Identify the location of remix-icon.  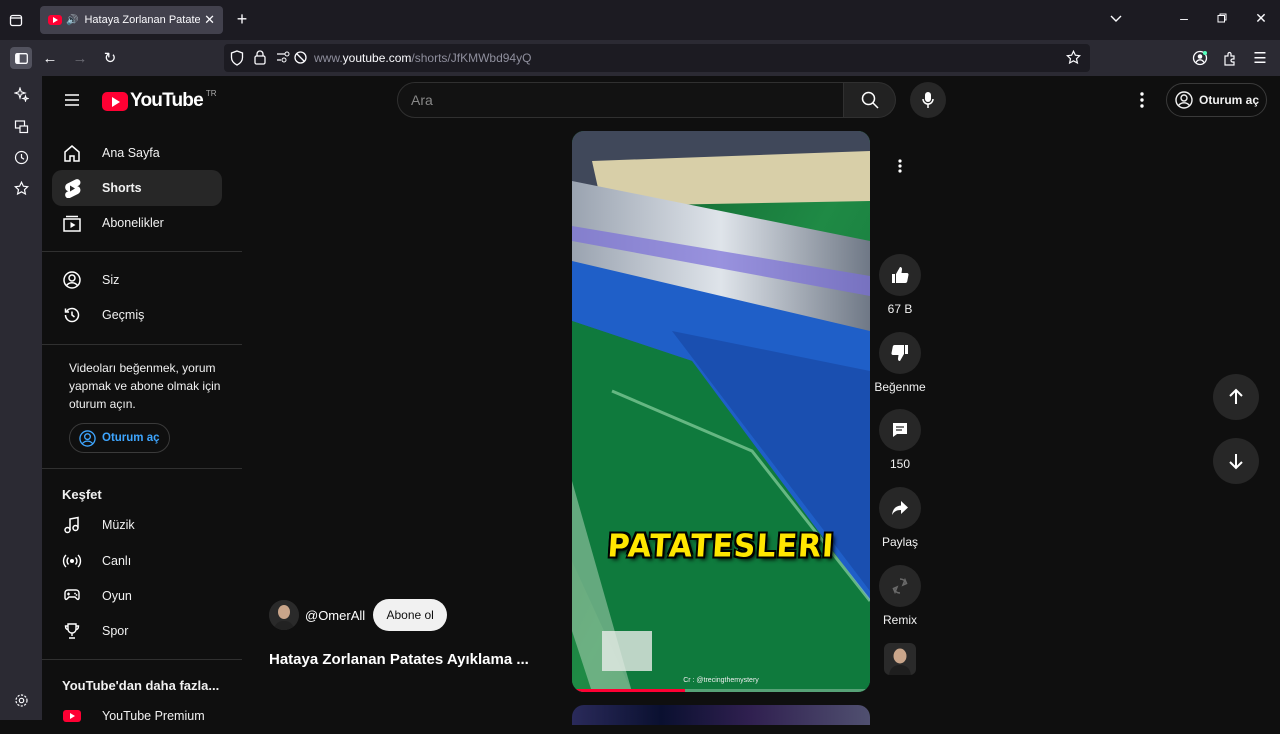
(900, 586).